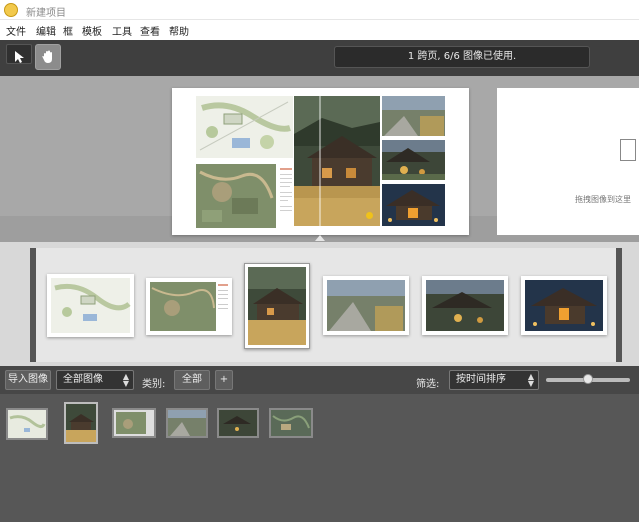 Image resolution: width=639 pixels, height=522 pixels. I want to click on menu-help: 帮助, so click(179, 30).